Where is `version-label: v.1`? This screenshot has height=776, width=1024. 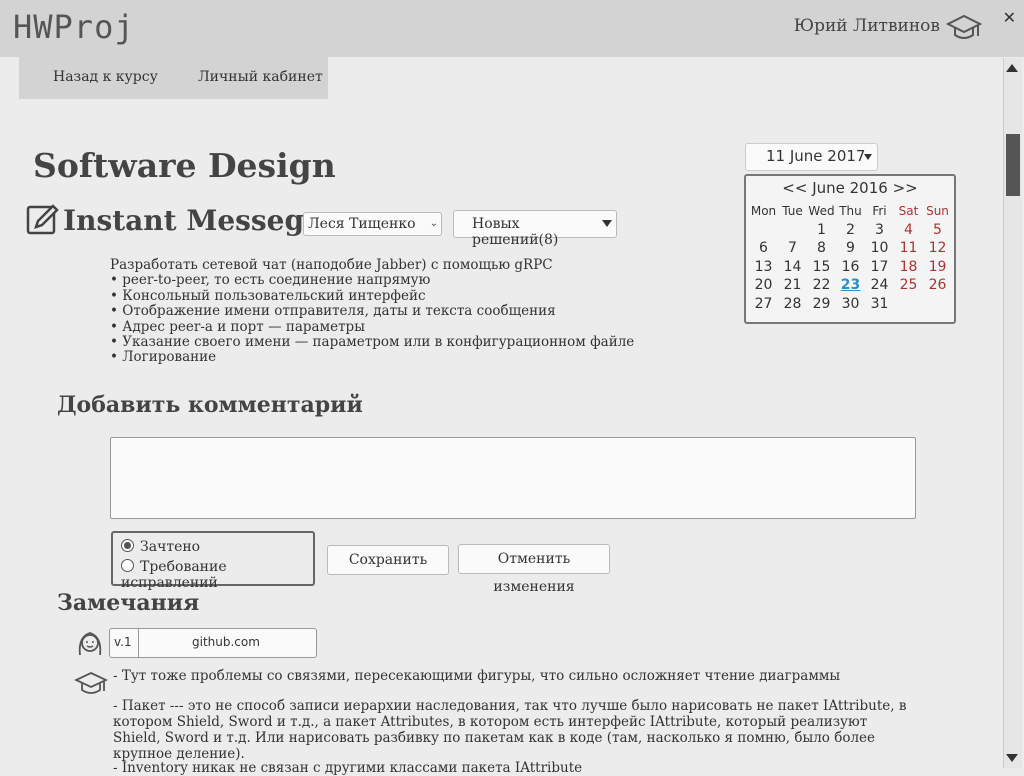 version-label: v.1 is located at coordinates (123, 642).